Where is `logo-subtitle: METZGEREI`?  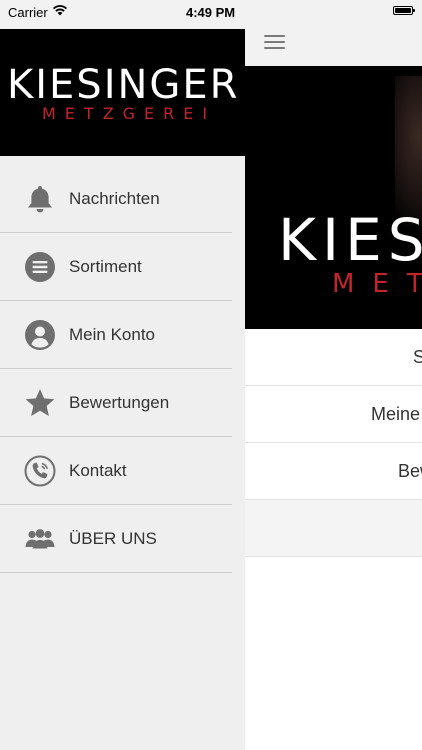
logo-subtitle: METZGEREI is located at coordinates (129, 113).